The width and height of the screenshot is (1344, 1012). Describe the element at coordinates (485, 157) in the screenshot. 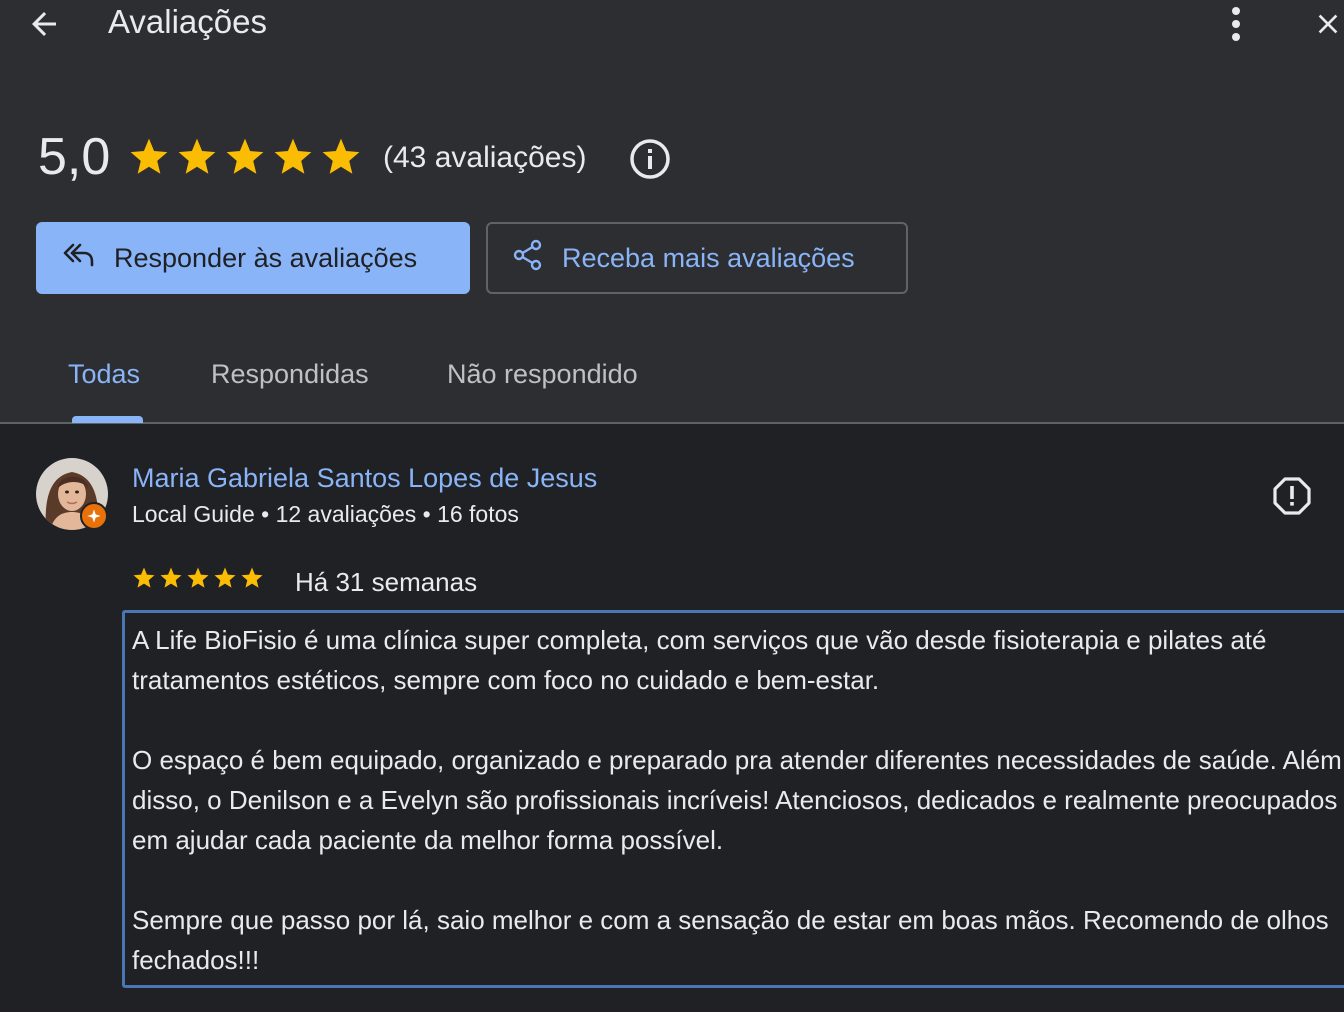

I see `review-count: (43 avaliações)` at that location.